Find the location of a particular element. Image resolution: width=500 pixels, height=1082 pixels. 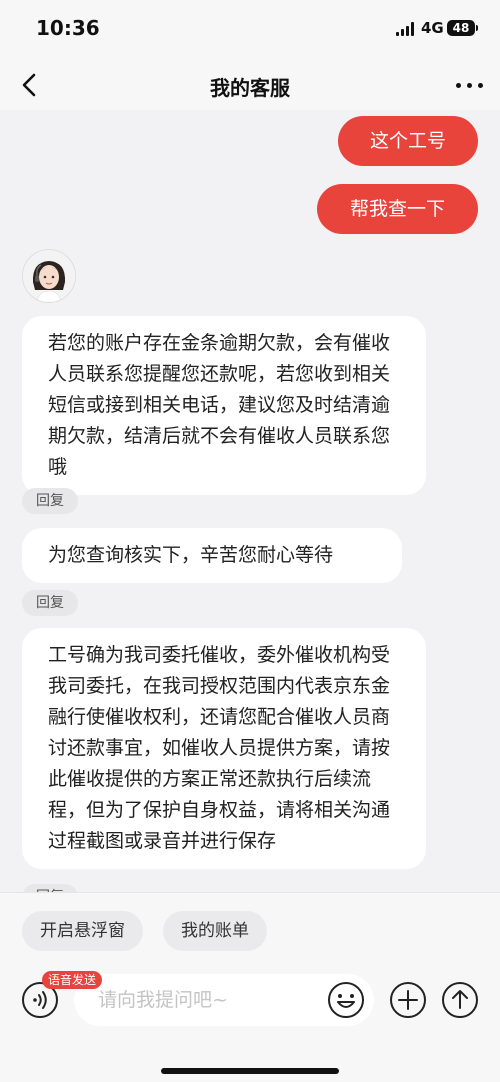

send-icon is located at coordinates (460, 1000).